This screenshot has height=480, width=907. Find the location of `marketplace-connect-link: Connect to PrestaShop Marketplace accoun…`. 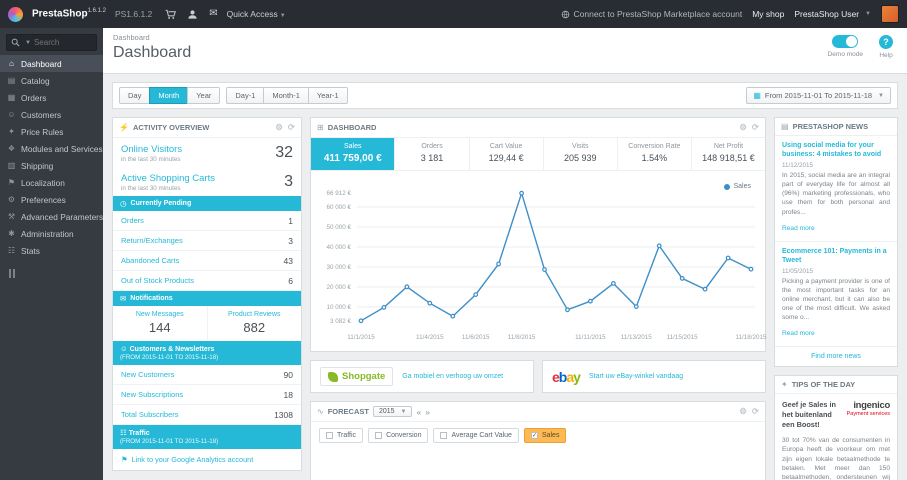

marketplace-connect-link: Connect to PrestaShop Marketplace accoun… is located at coordinates (651, 14).